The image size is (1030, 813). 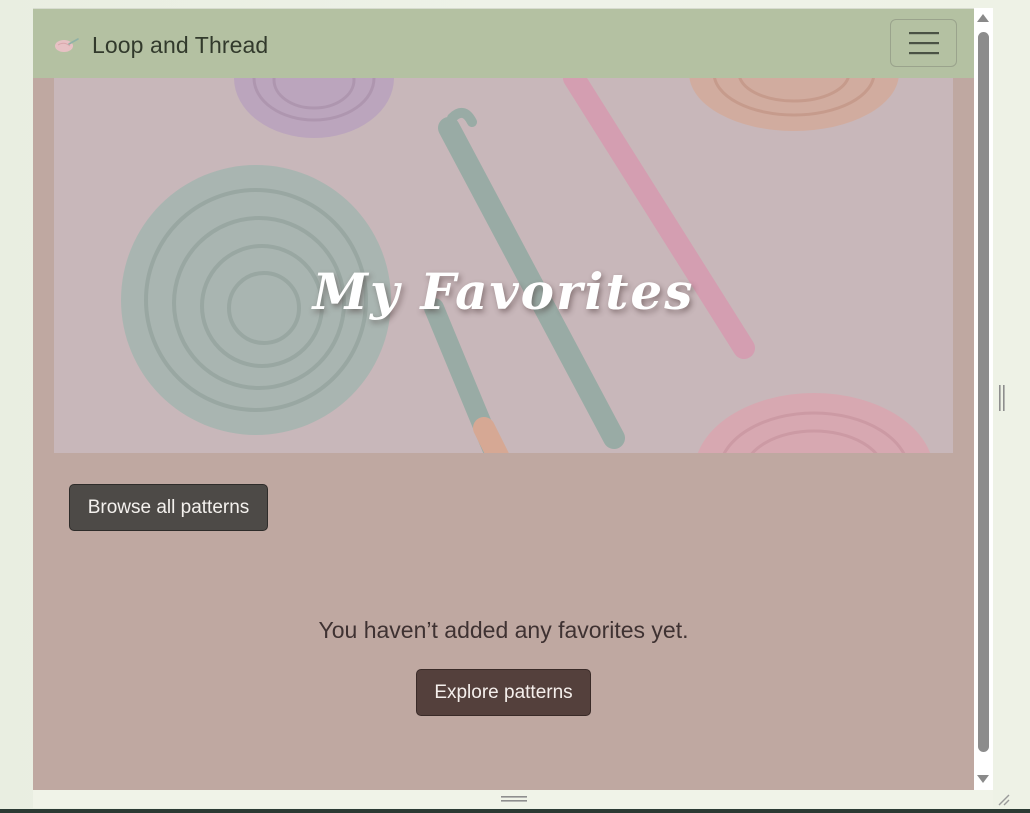 I want to click on vertical-scrollbar, so click(x=983, y=399).